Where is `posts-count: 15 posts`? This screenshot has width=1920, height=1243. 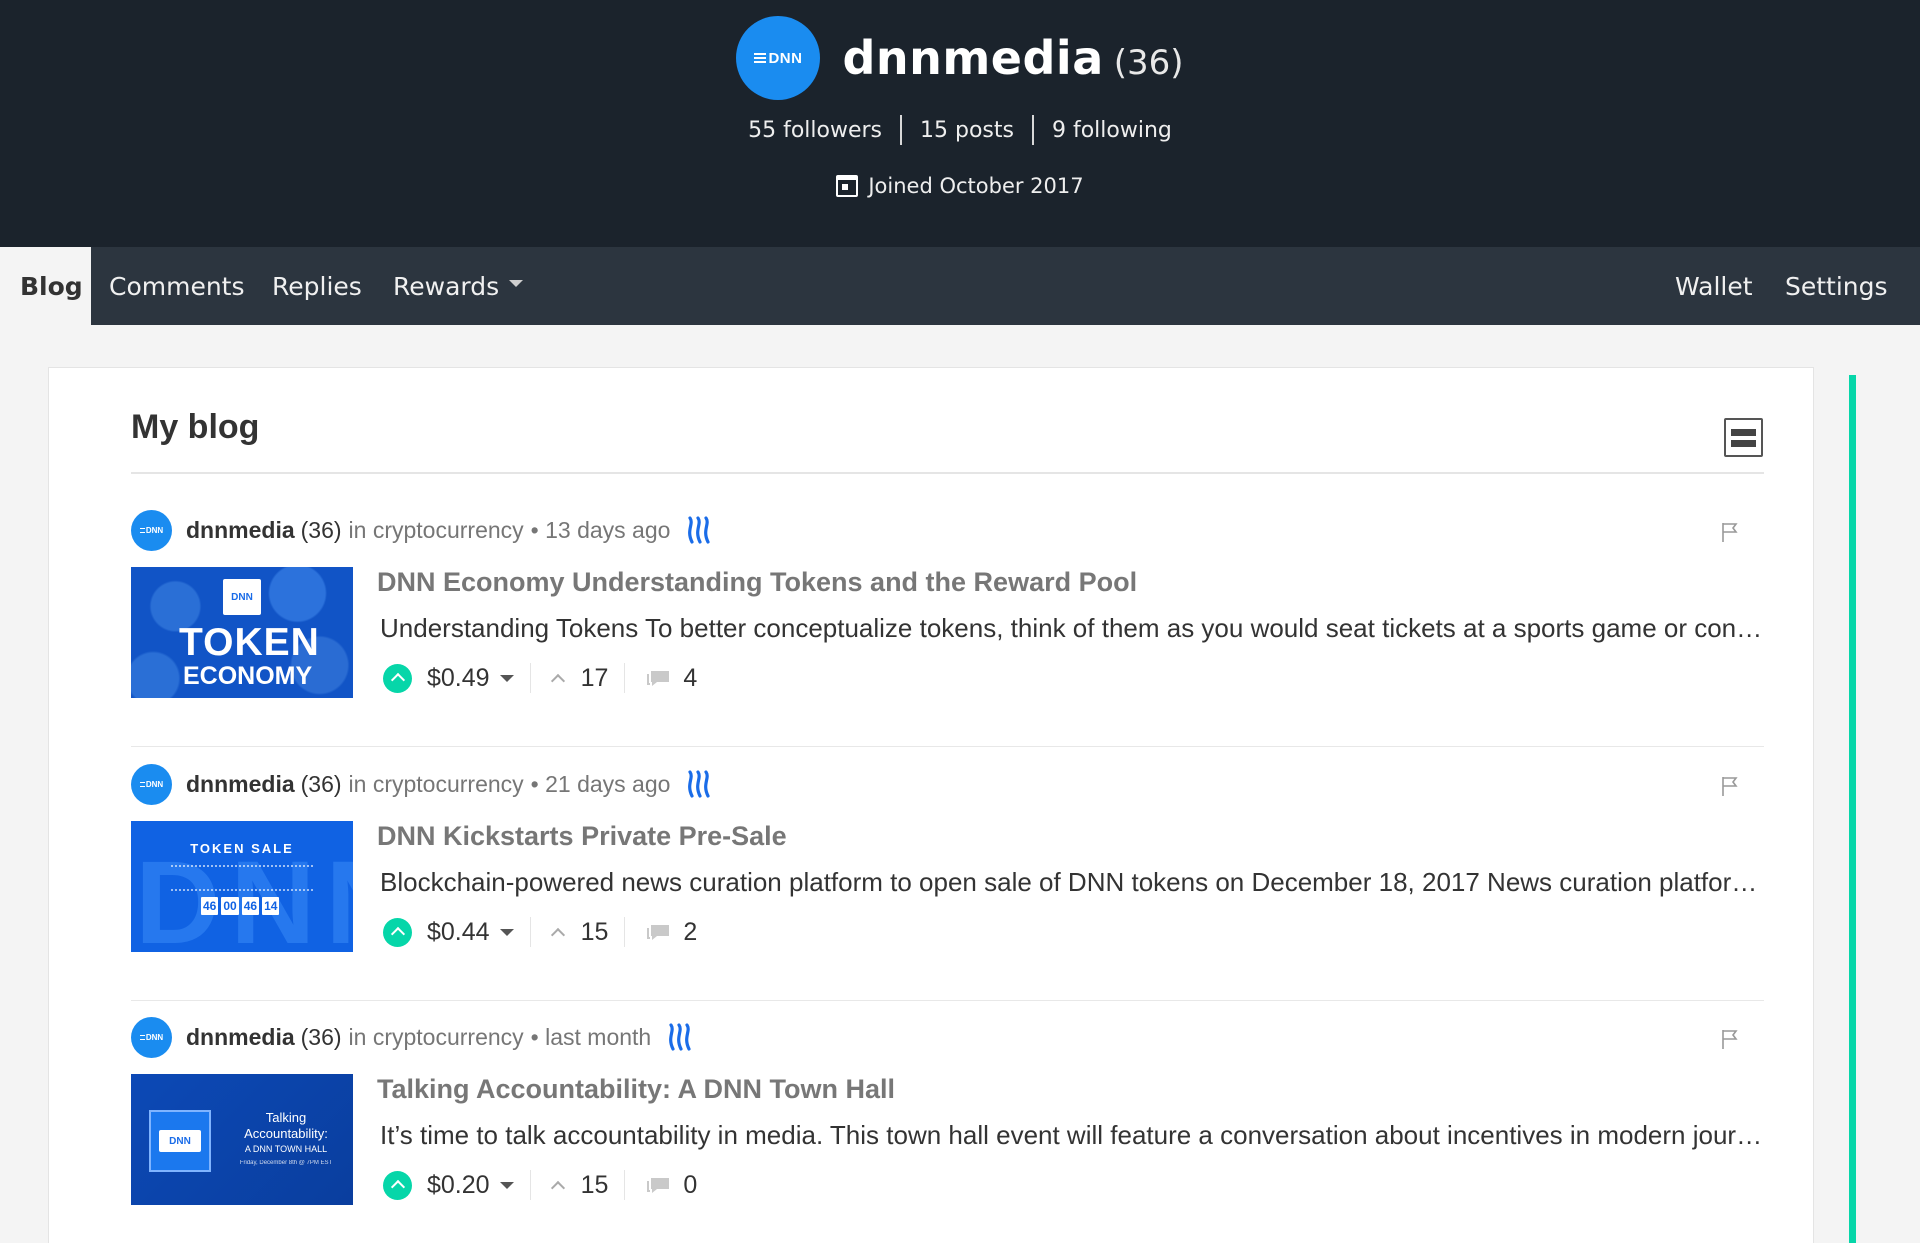
posts-count: 15 posts is located at coordinates (967, 130).